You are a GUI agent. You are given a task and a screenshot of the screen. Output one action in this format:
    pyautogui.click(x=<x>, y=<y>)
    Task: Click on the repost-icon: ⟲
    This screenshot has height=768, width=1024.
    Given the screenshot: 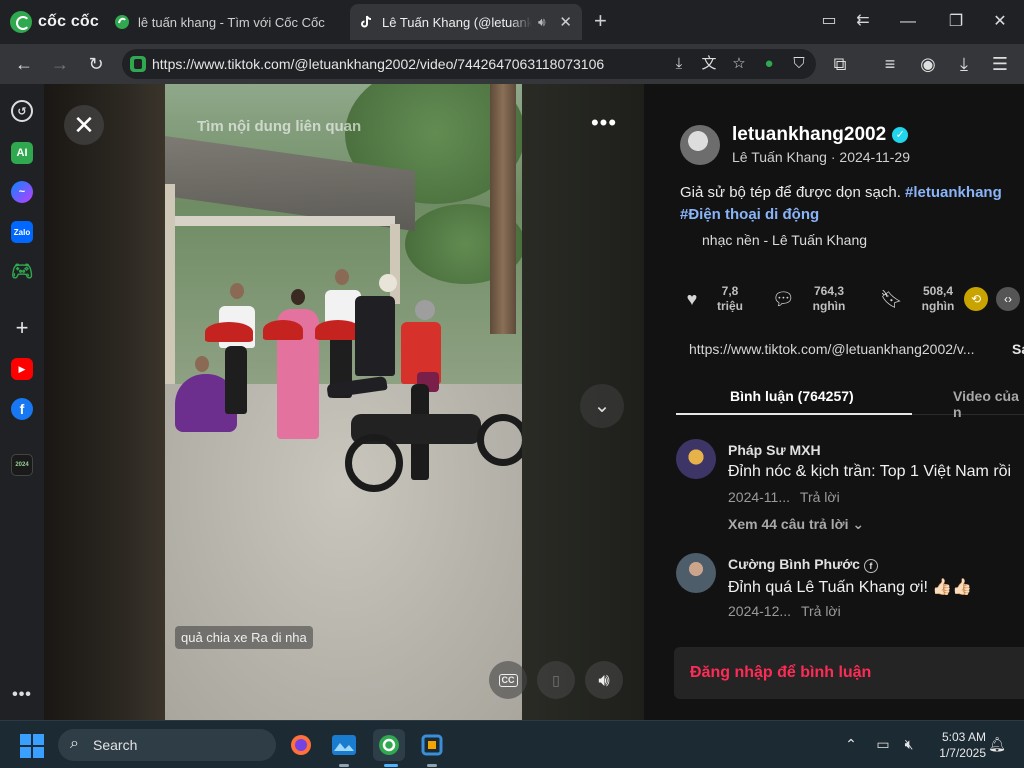 What is the action you would take?
    pyautogui.click(x=976, y=299)
    